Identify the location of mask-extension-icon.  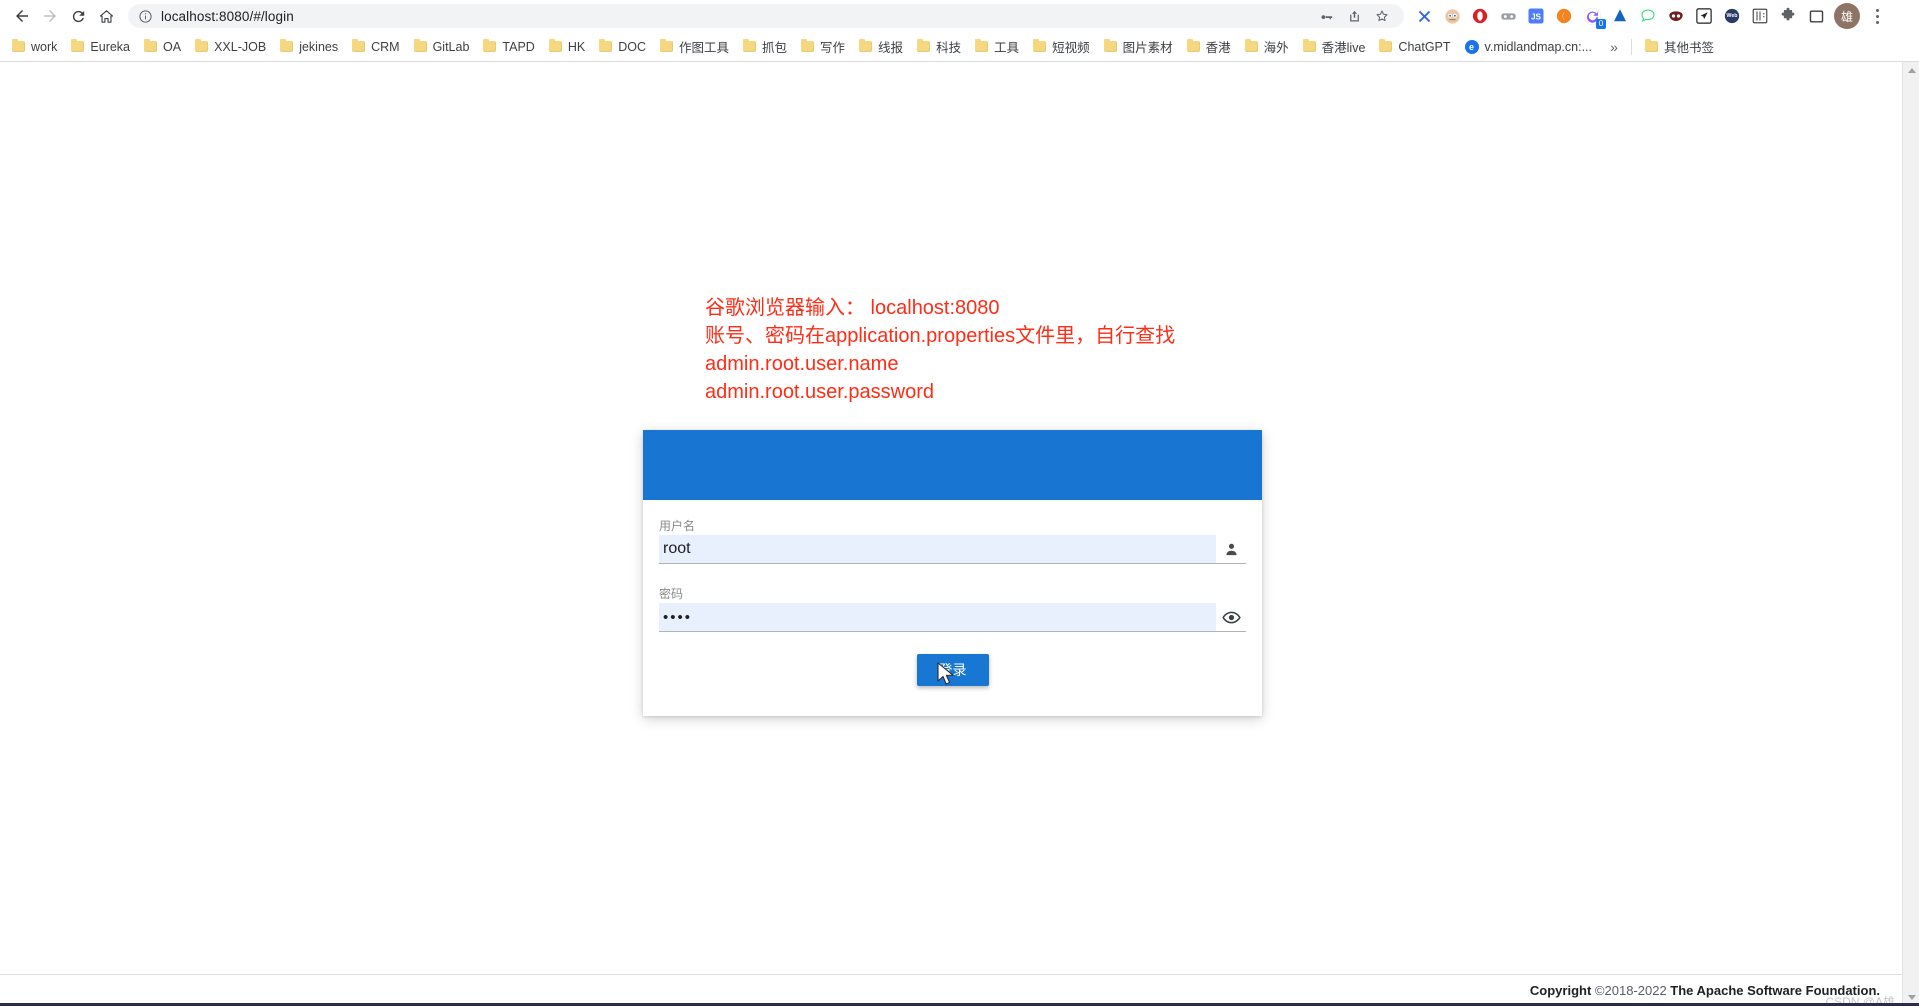
(1676, 16).